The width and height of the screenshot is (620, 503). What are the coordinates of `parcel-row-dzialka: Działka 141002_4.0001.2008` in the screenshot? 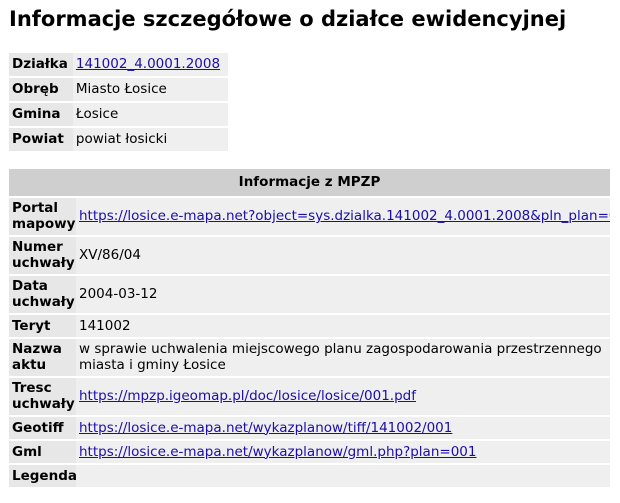 It's located at (119, 64).